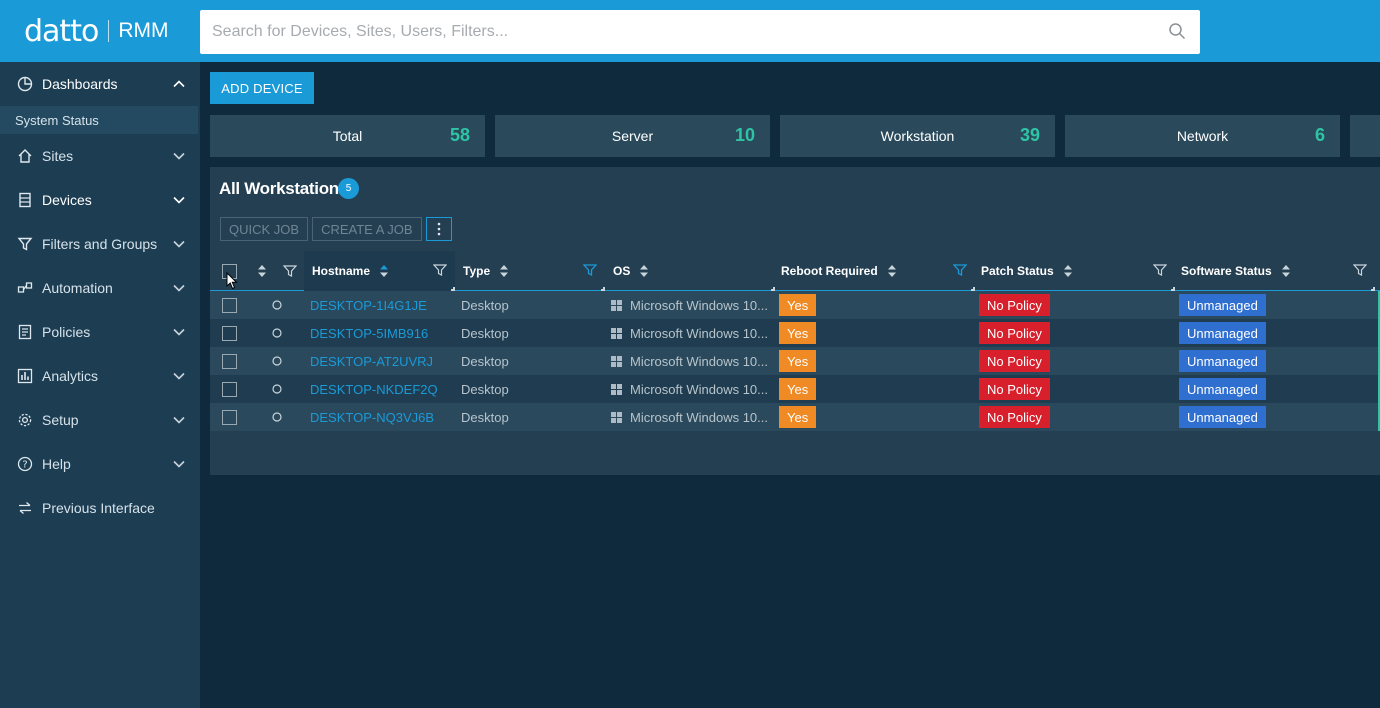  Describe the element at coordinates (109, 31) in the screenshot. I see `logo-divider` at that location.